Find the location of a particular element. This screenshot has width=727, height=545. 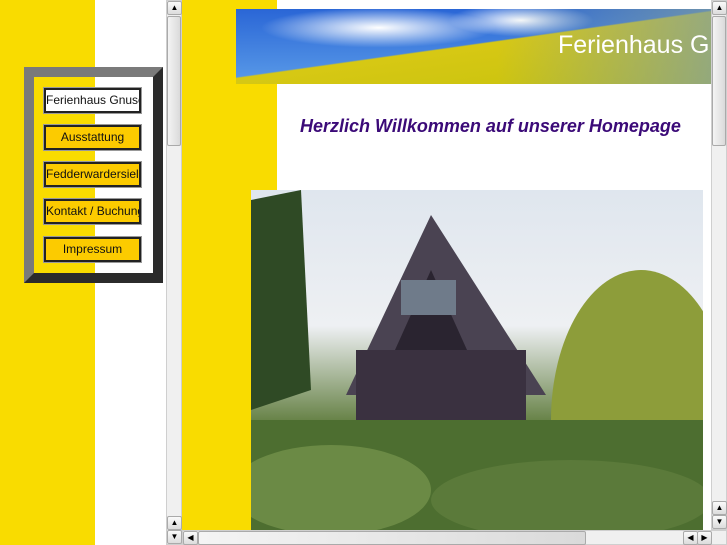

nav-ausstattung: Ausstattung is located at coordinates (92, 137).